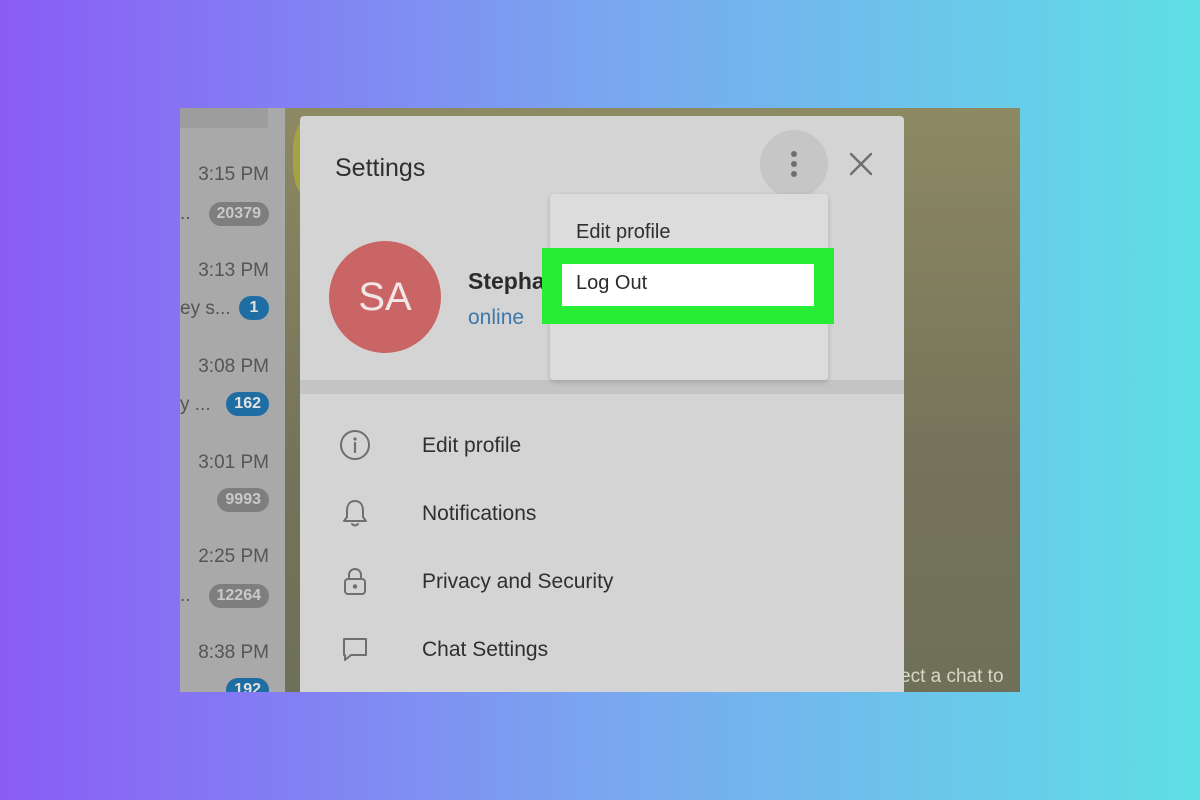  I want to click on select-chat-hint: ect a chat to, so click(952, 676).